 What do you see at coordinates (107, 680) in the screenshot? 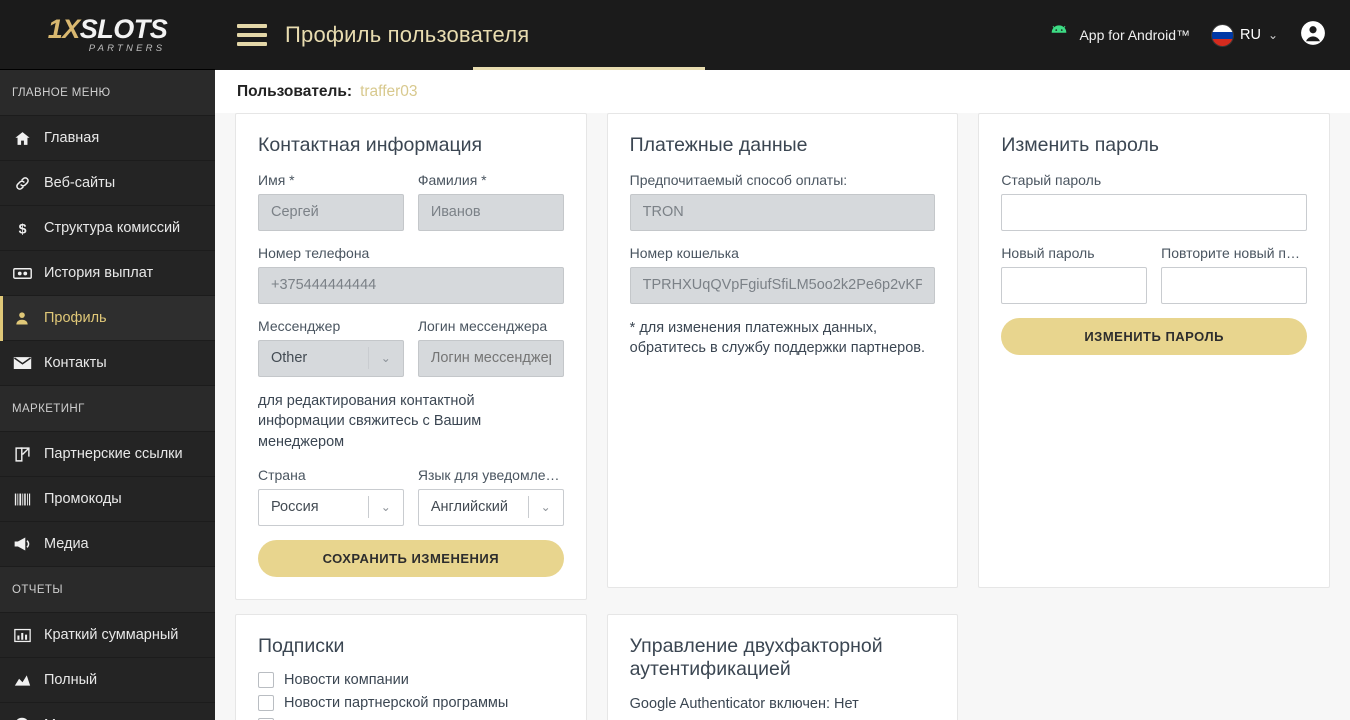
I see `sidebar-item-polnyj: Полный` at bounding box center [107, 680].